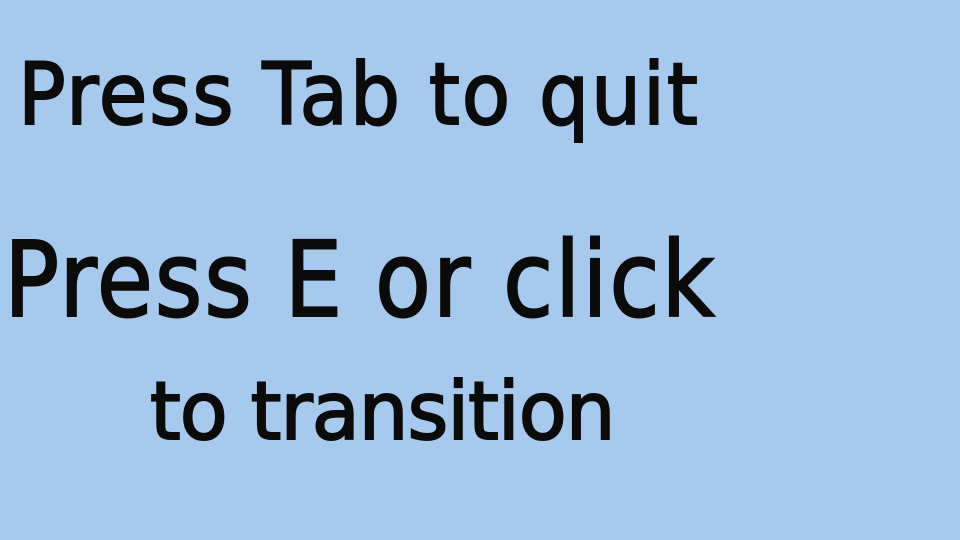 The height and width of the screenshot is (540, 960). Describe the element at coordinates (382, 411) in the screenshot. I see `transition-instruction-text-line2: to transition` at that location.